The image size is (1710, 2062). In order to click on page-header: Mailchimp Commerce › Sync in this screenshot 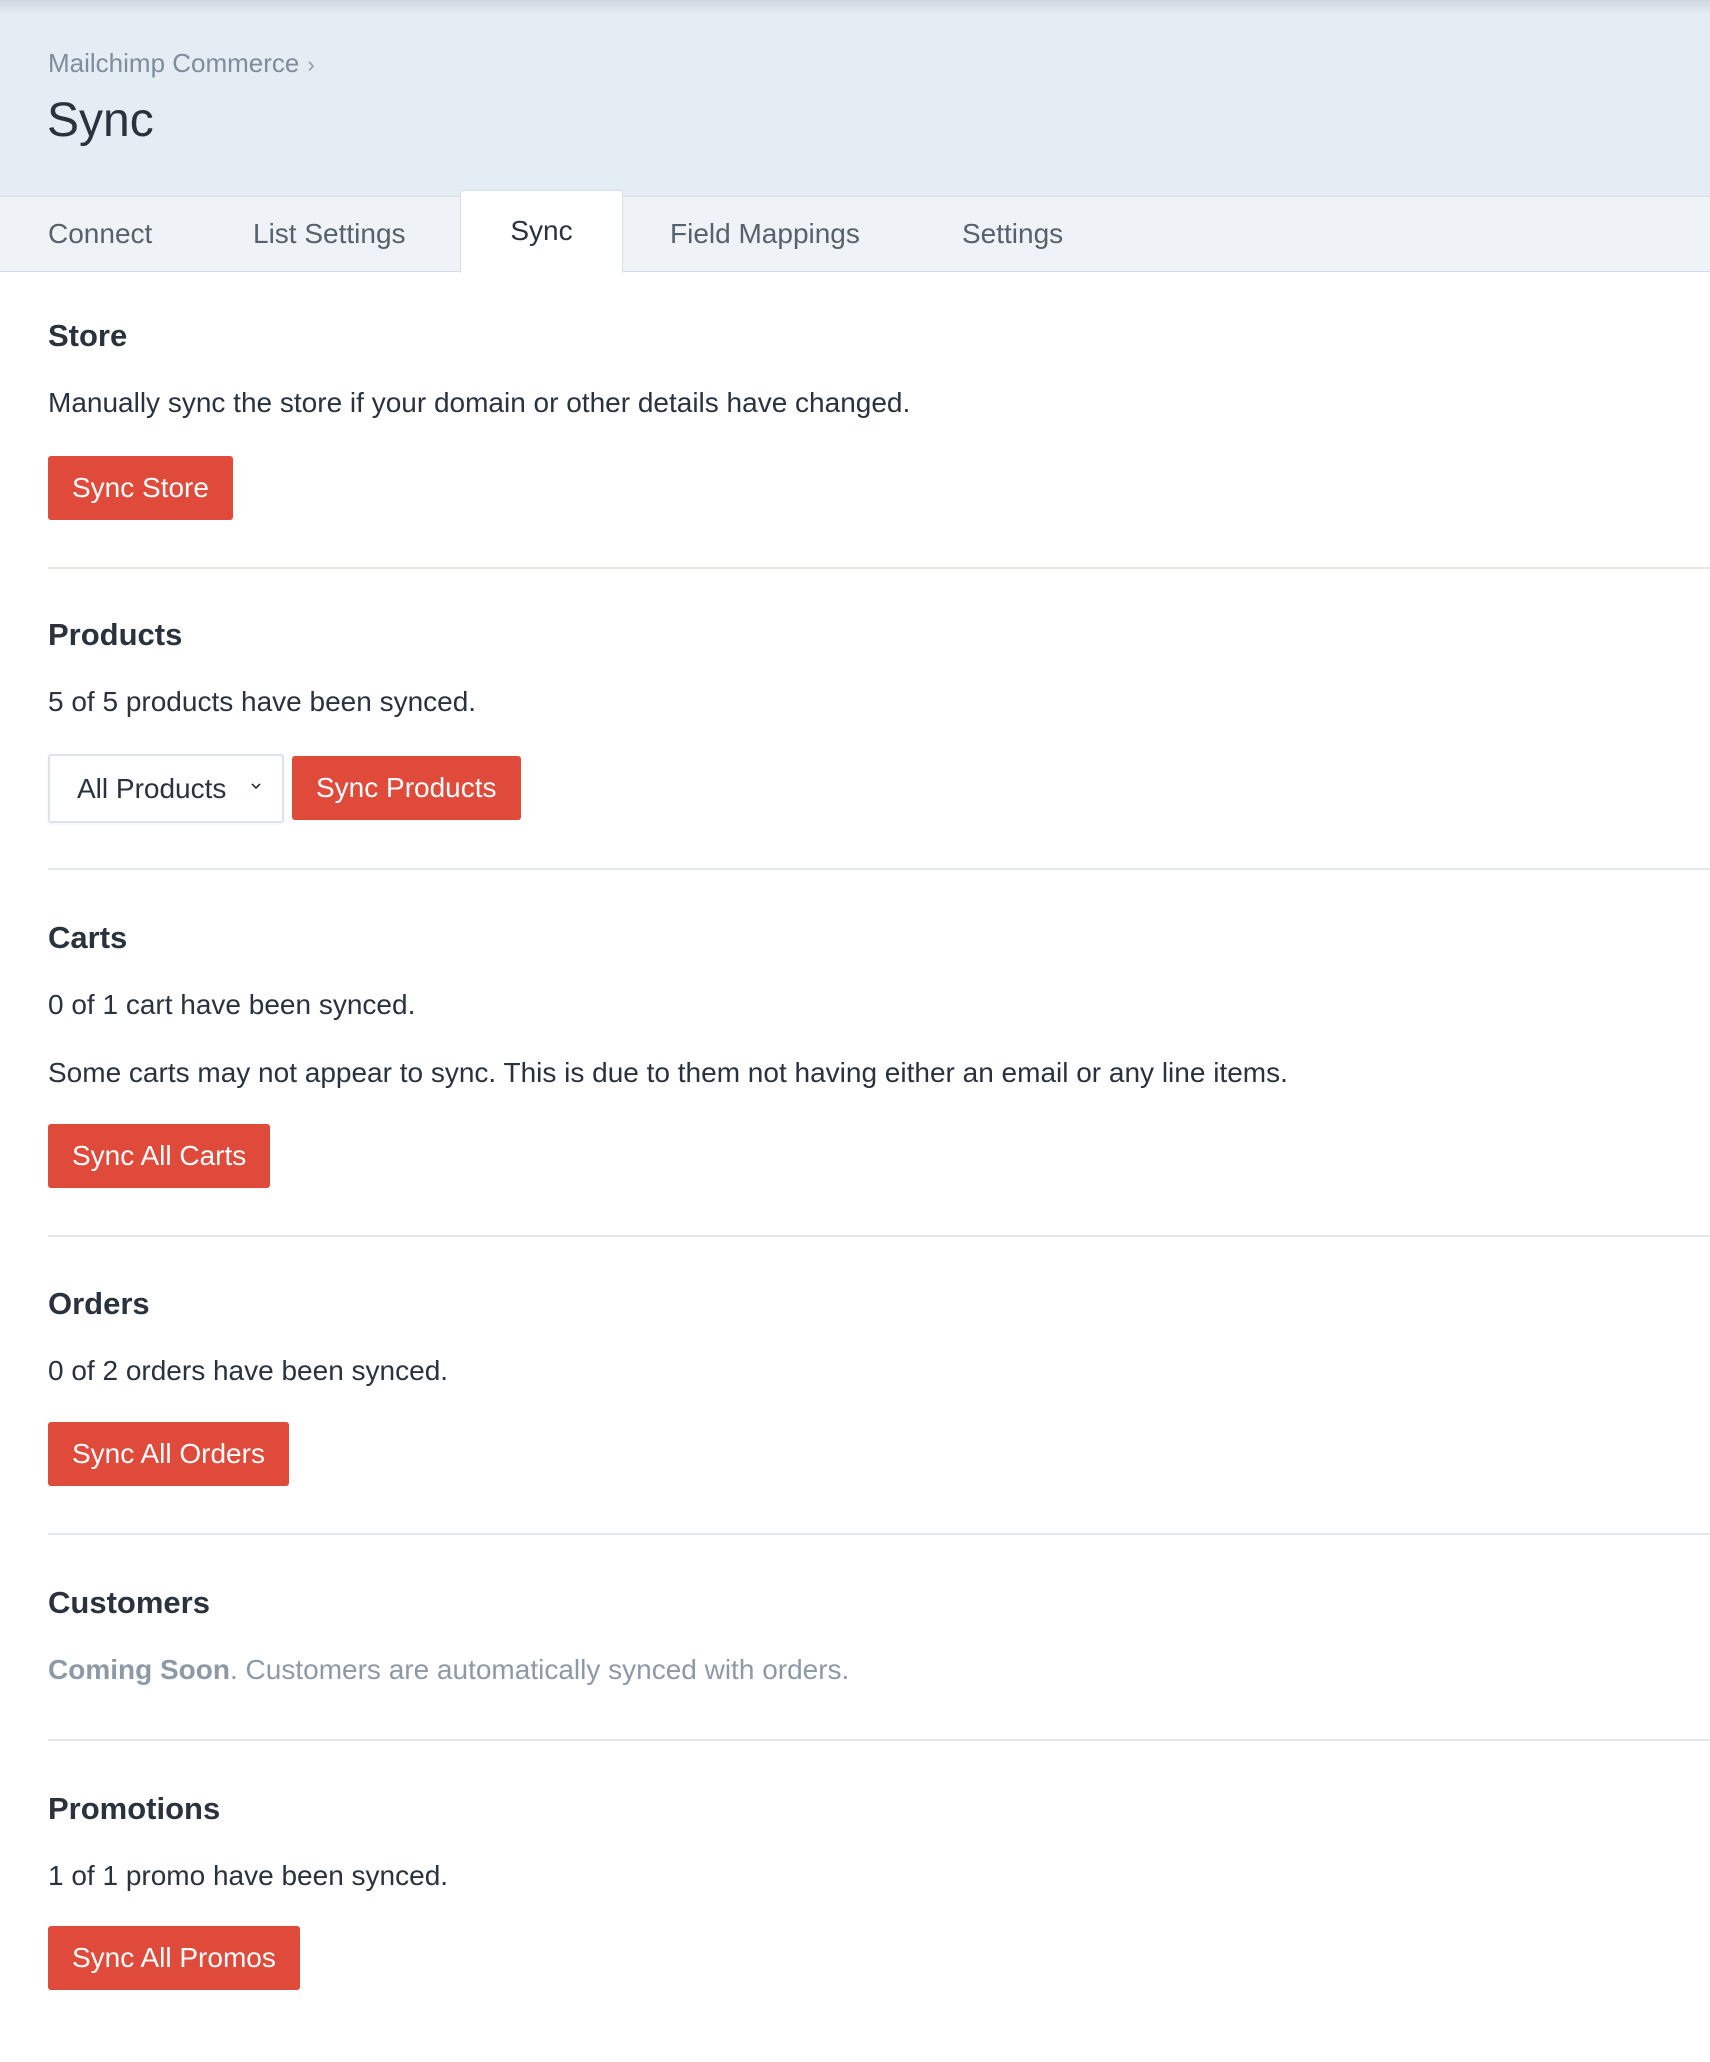, I will do `click(855, 98)`.